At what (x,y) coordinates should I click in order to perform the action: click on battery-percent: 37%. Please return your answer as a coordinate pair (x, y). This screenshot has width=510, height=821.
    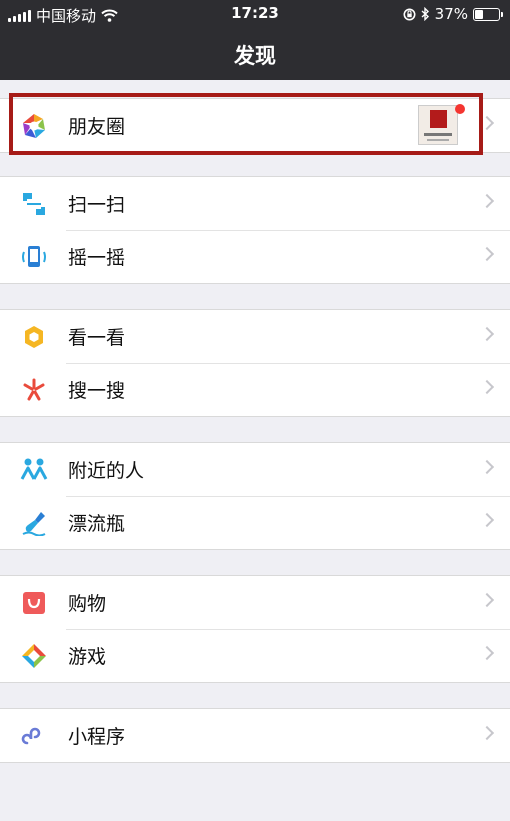
    Looking at the image, I should click on (451, 14).